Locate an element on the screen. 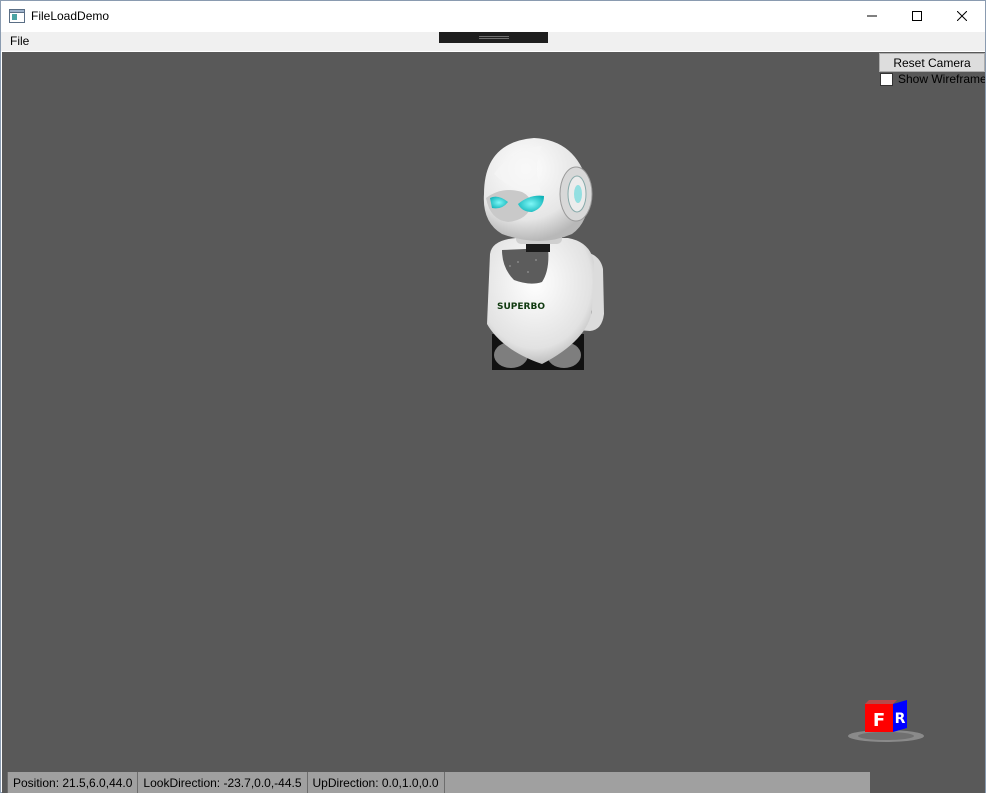 This screenshot has height=793, width=986. reset-camera-button: Reset Camera is located at coordinates (932, 62).